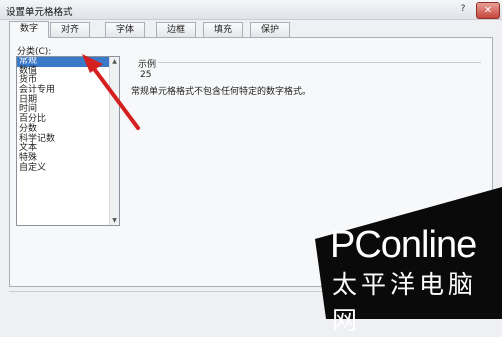  Describe the element at coordinates (405, 302) in the screenshot. I see `watermark-site-name: 太平洋电脑网` at that location.